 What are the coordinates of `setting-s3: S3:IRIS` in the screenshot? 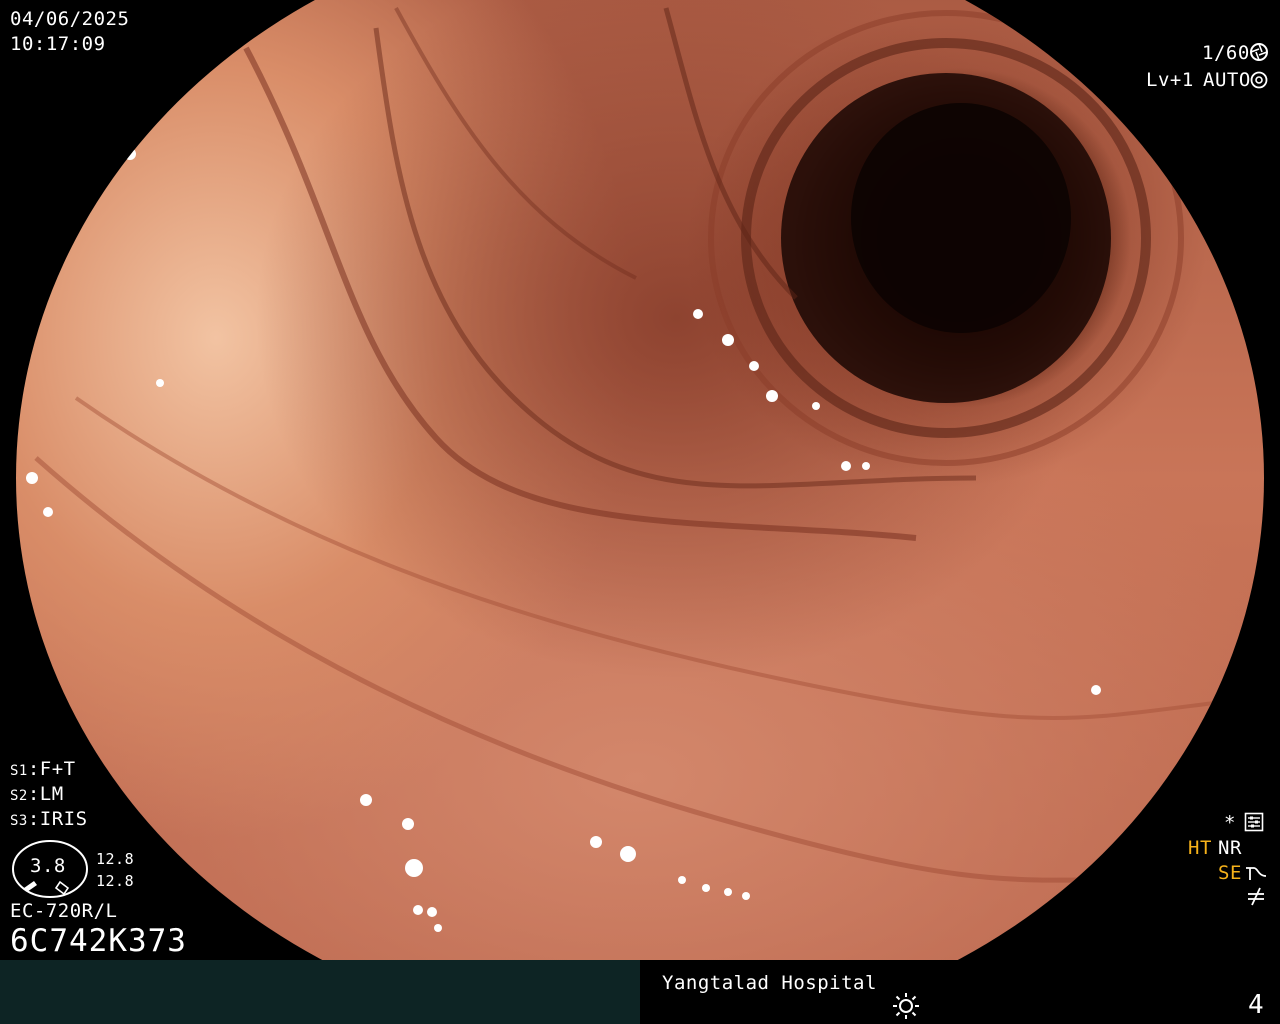 It's located at (49, 820).